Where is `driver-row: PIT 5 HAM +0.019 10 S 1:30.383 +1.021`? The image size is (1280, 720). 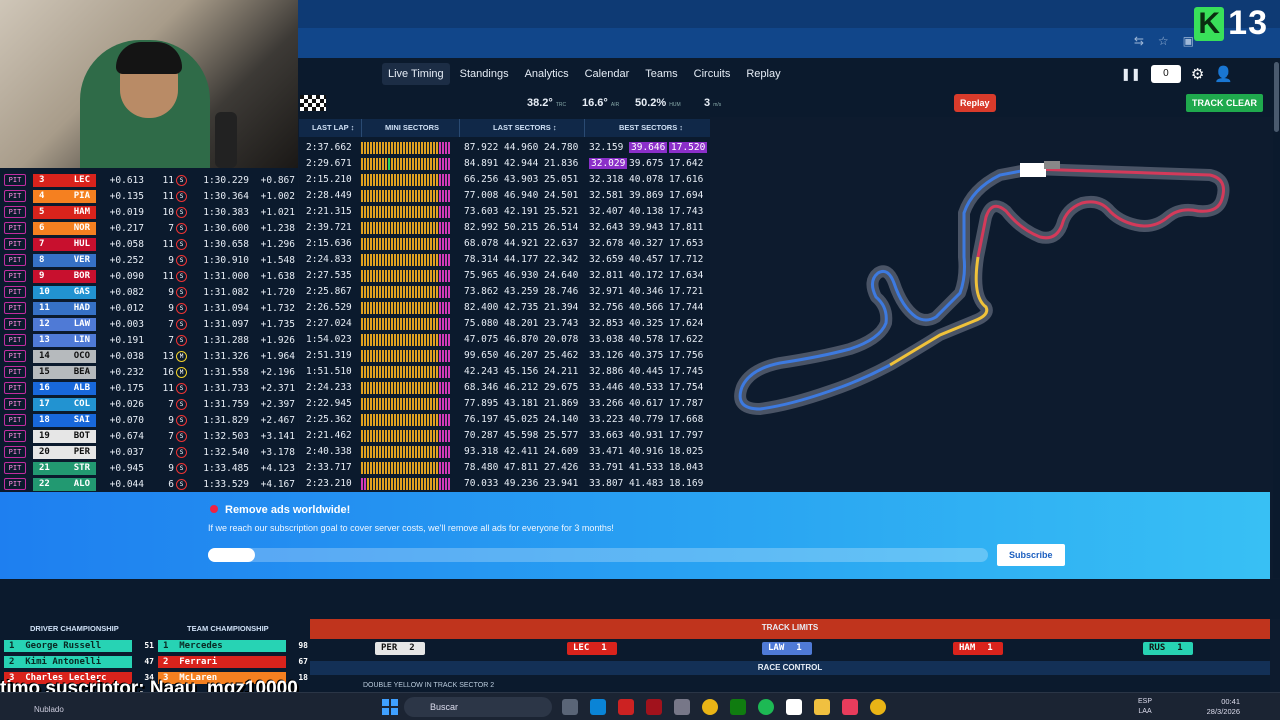 driver-row: PIT 5 HAM +0.019 10 S 1:30.383 +1.021 is located at coordinates (149, 212).